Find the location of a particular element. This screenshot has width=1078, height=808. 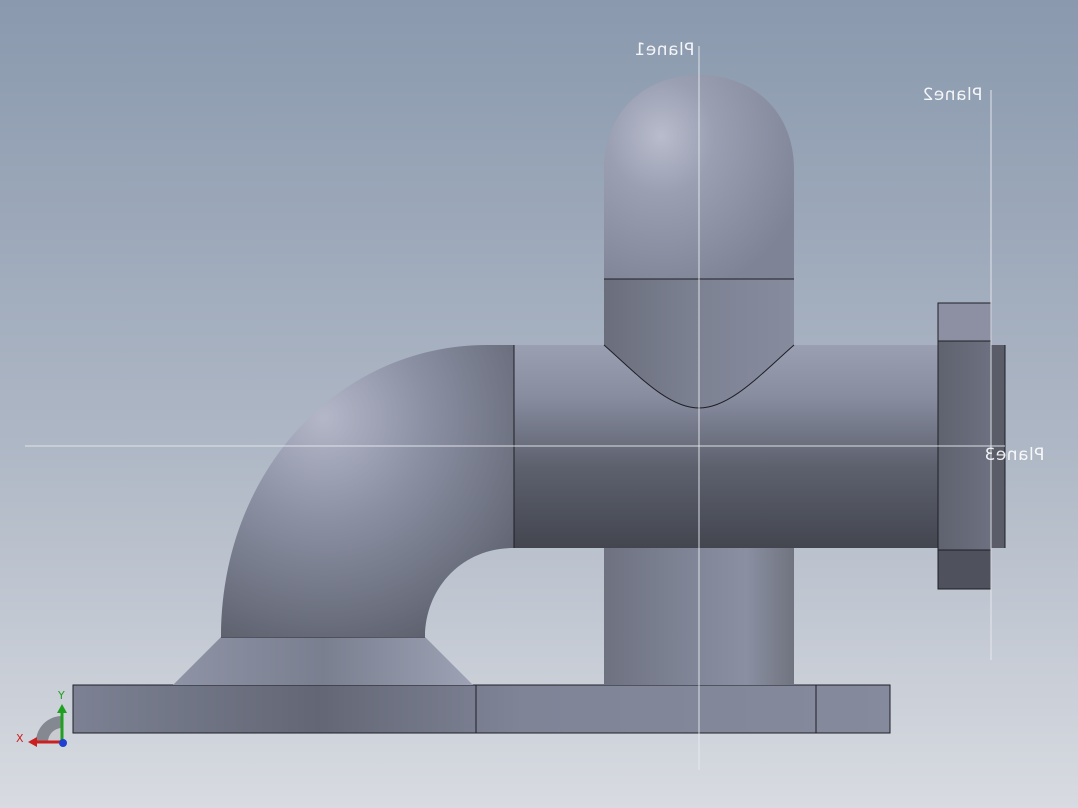

plane2-label: Plane2 is located at coordinates (952, 95).